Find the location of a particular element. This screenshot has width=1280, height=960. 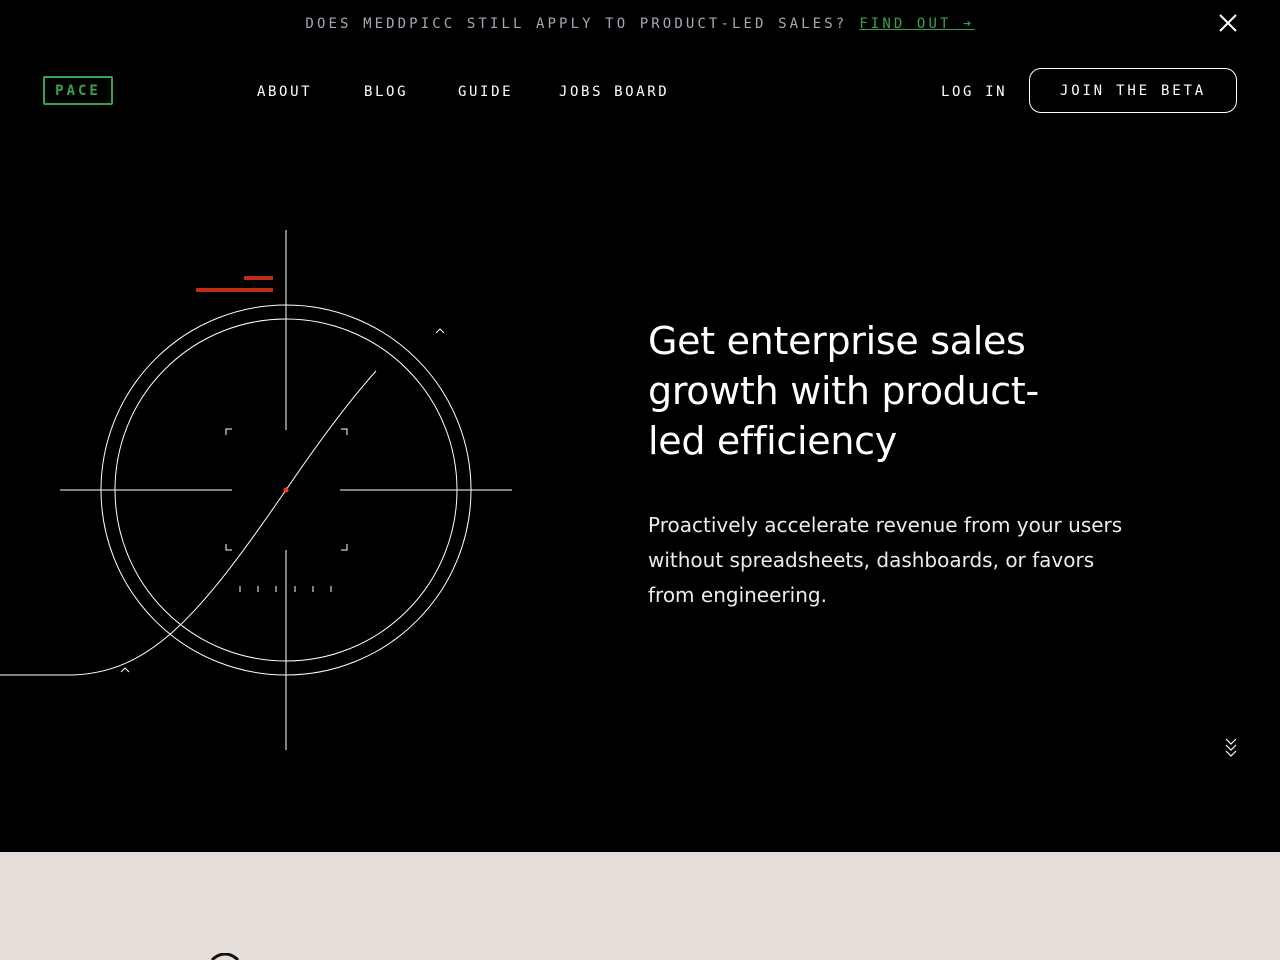

logo: PACE is located at coordinates (78, 90).